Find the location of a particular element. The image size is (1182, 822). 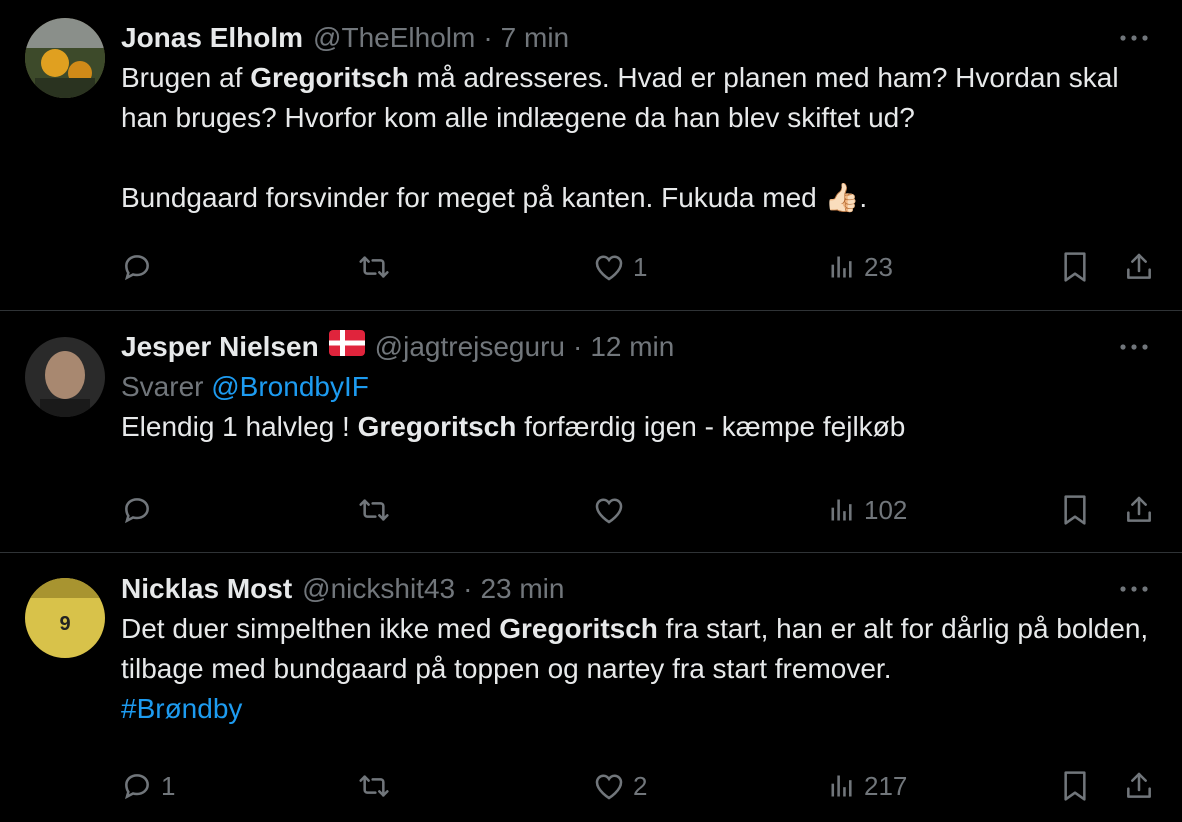

like-button is located at coordinates (613, 510).